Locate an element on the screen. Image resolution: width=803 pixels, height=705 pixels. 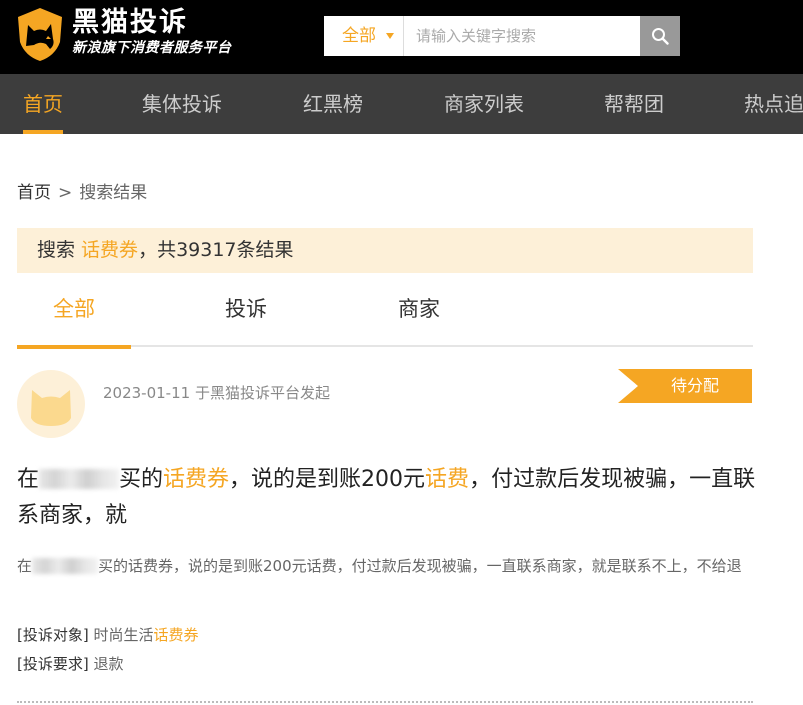
nav-item-home: 首页 is located at coordinates (43, 104).